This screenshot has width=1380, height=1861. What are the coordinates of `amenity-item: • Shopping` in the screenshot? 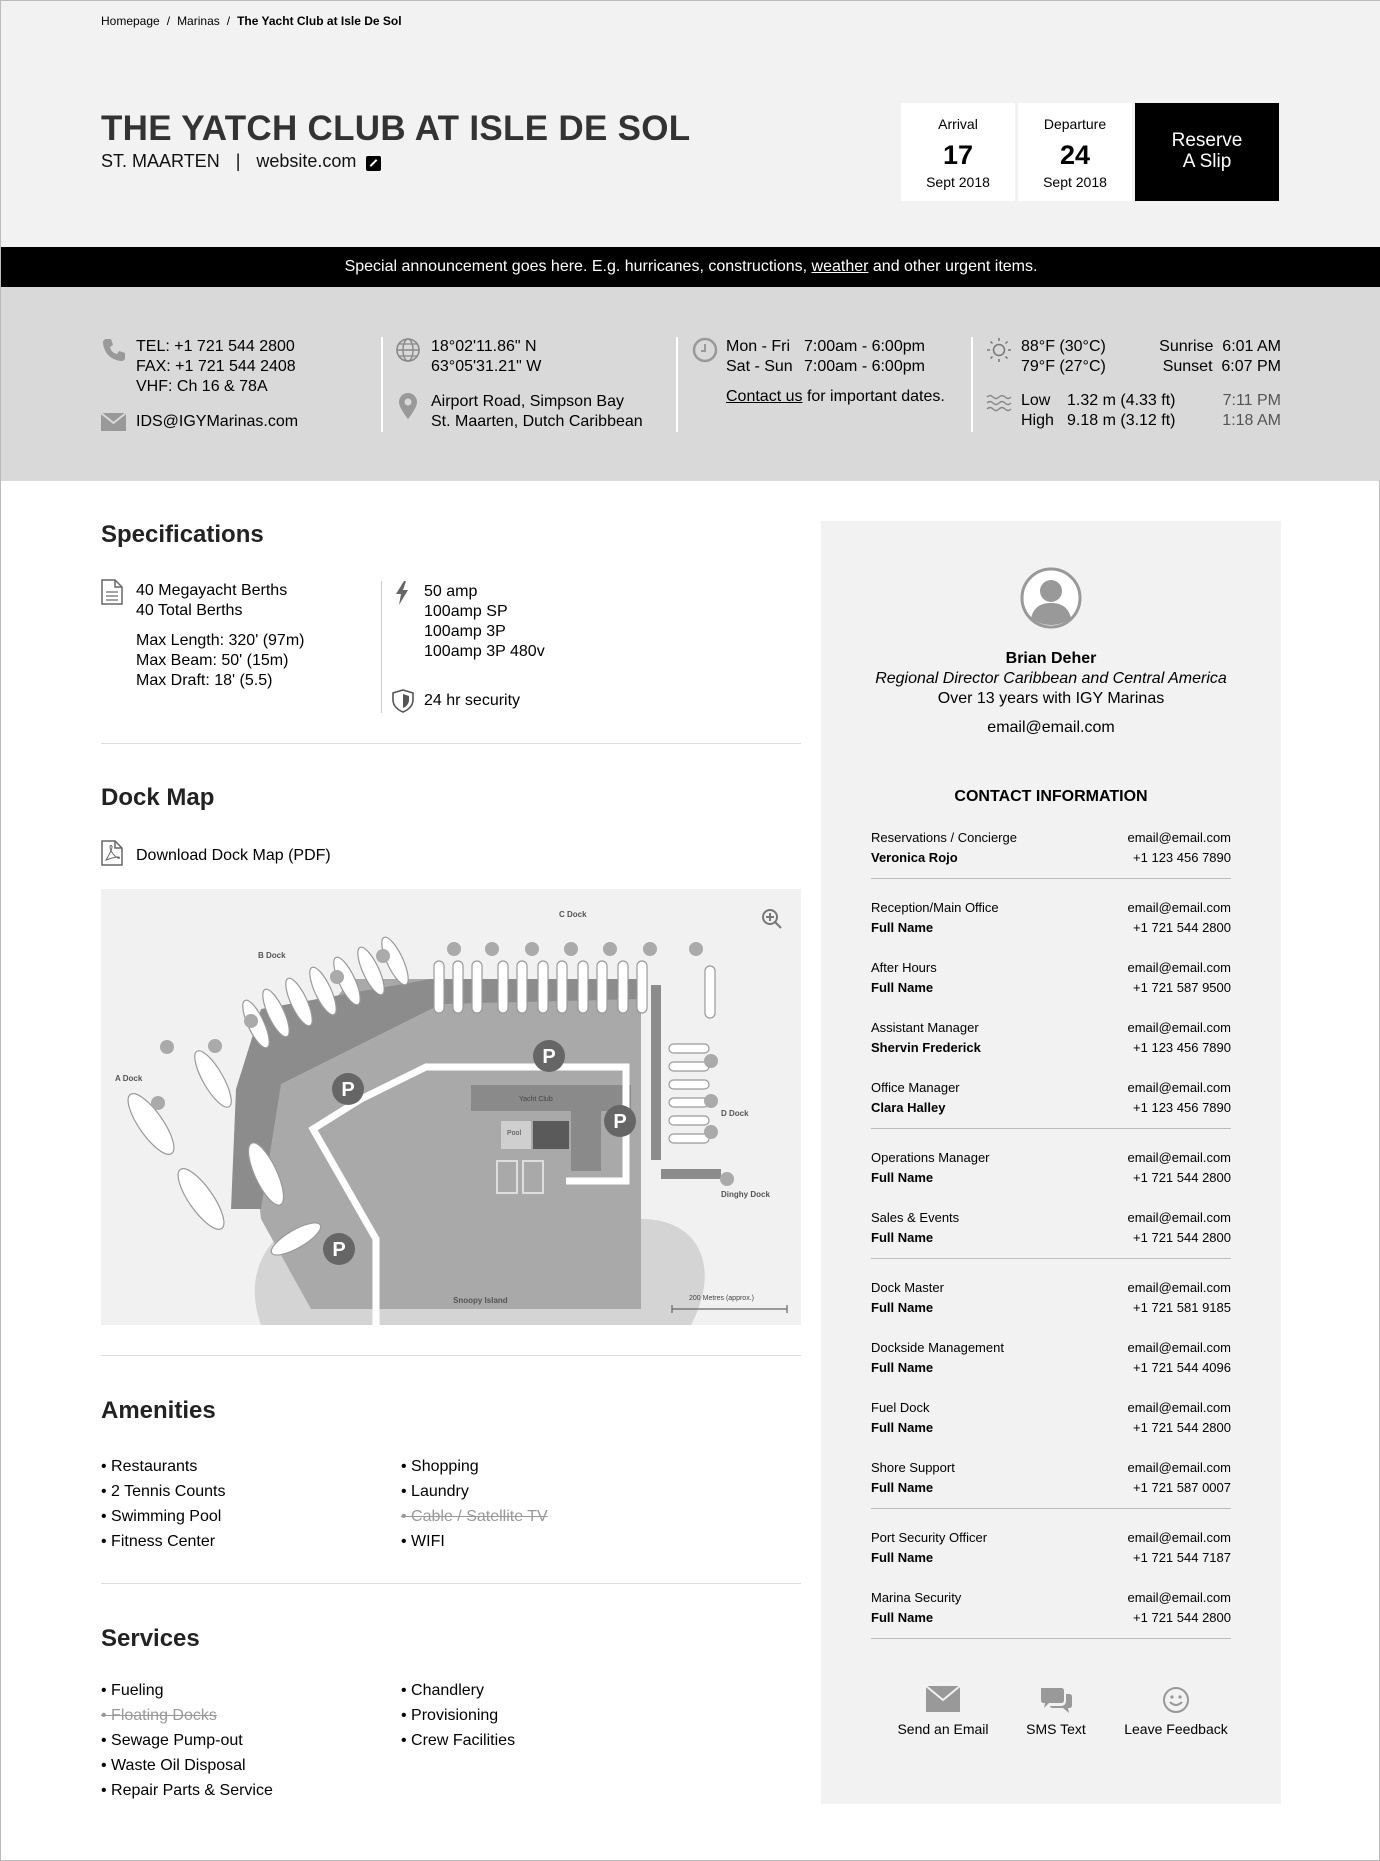 It's located at (440, 1466).